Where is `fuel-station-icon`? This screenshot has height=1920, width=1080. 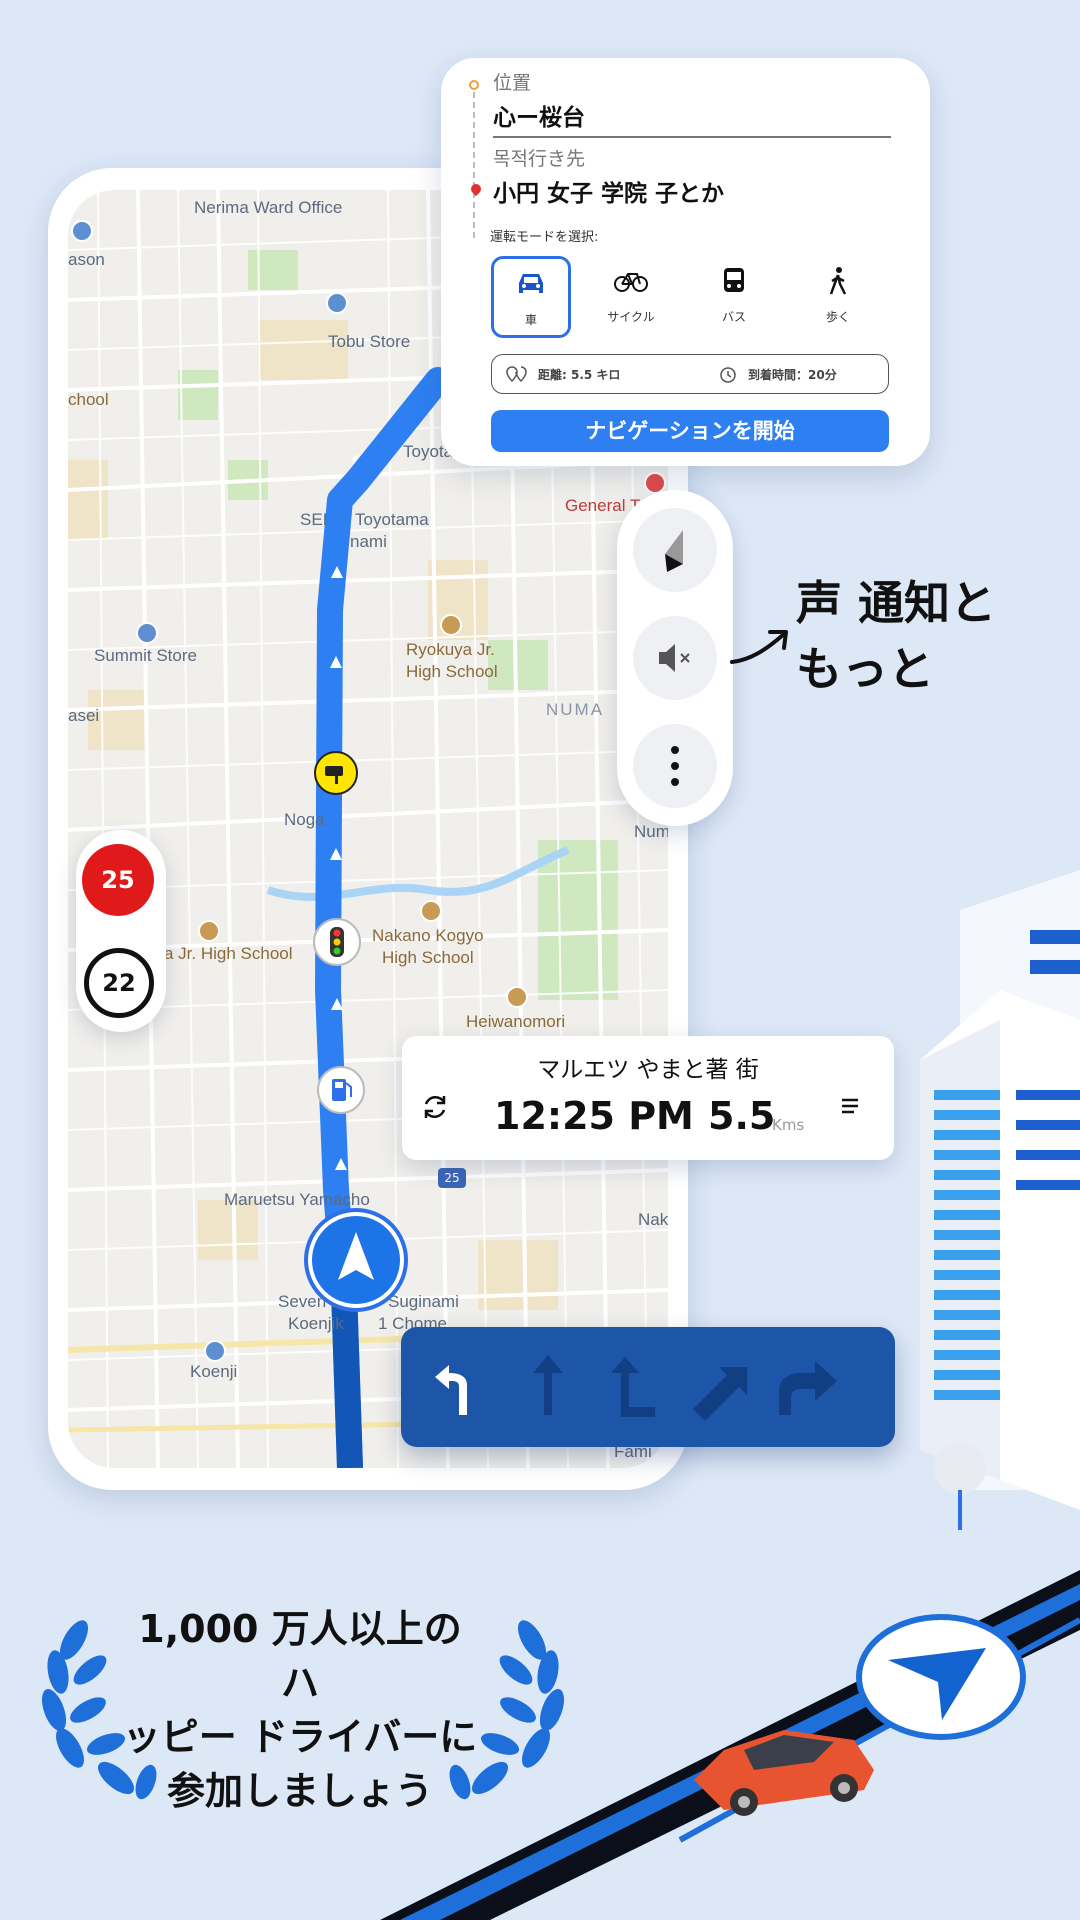
fuel-station-icon is located at coordinates (341, 1090).